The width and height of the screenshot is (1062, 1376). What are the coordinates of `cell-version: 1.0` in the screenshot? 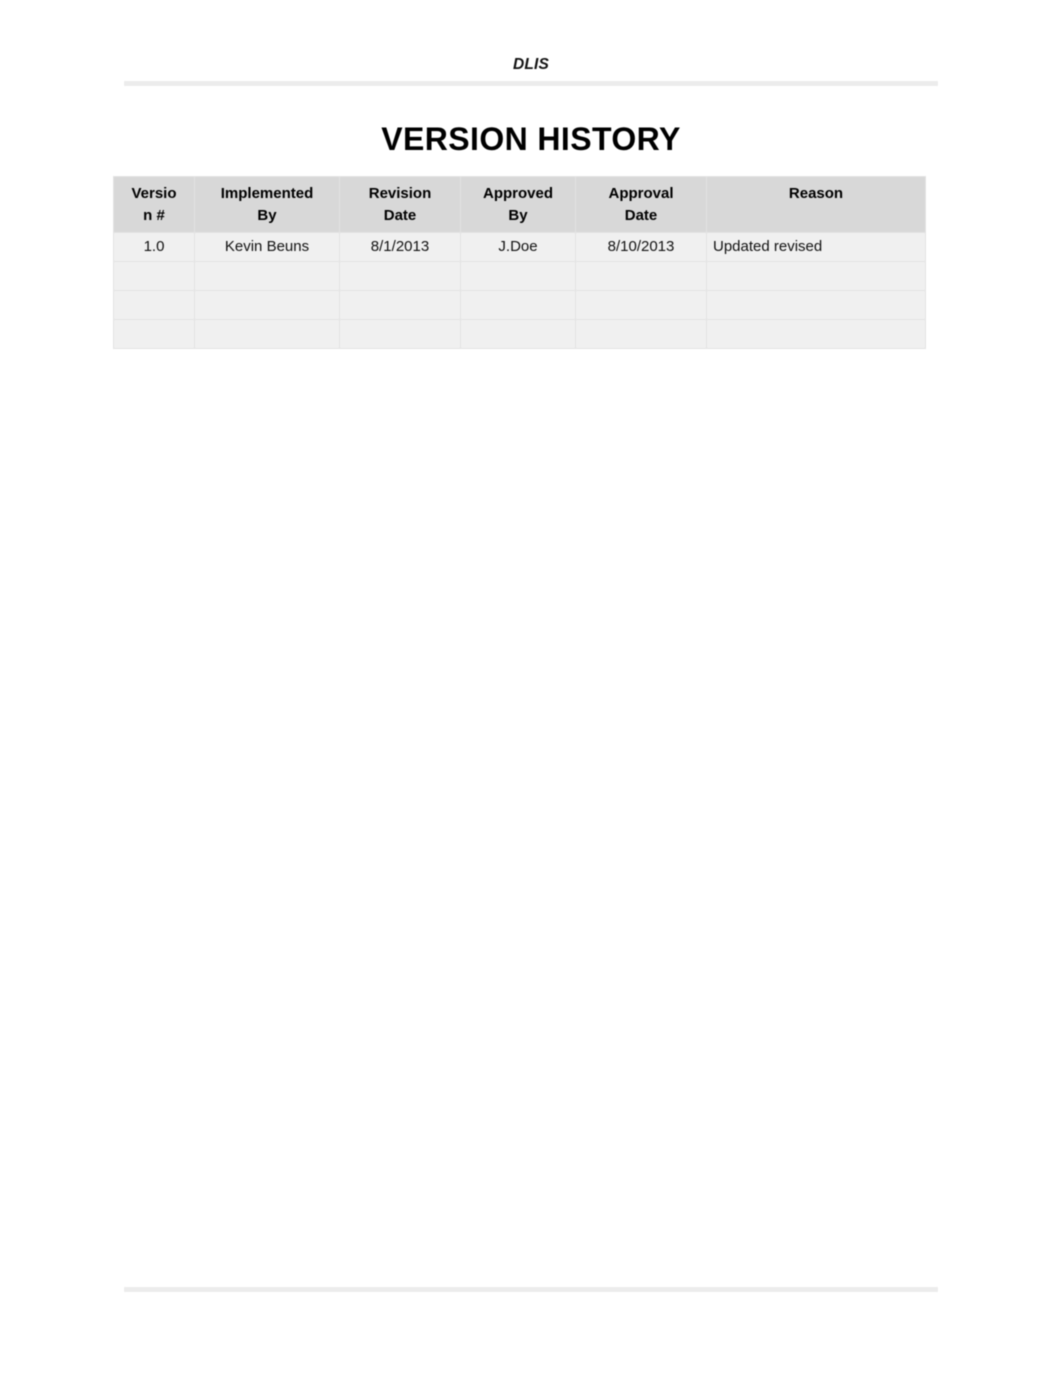 It's located at (154, 246).